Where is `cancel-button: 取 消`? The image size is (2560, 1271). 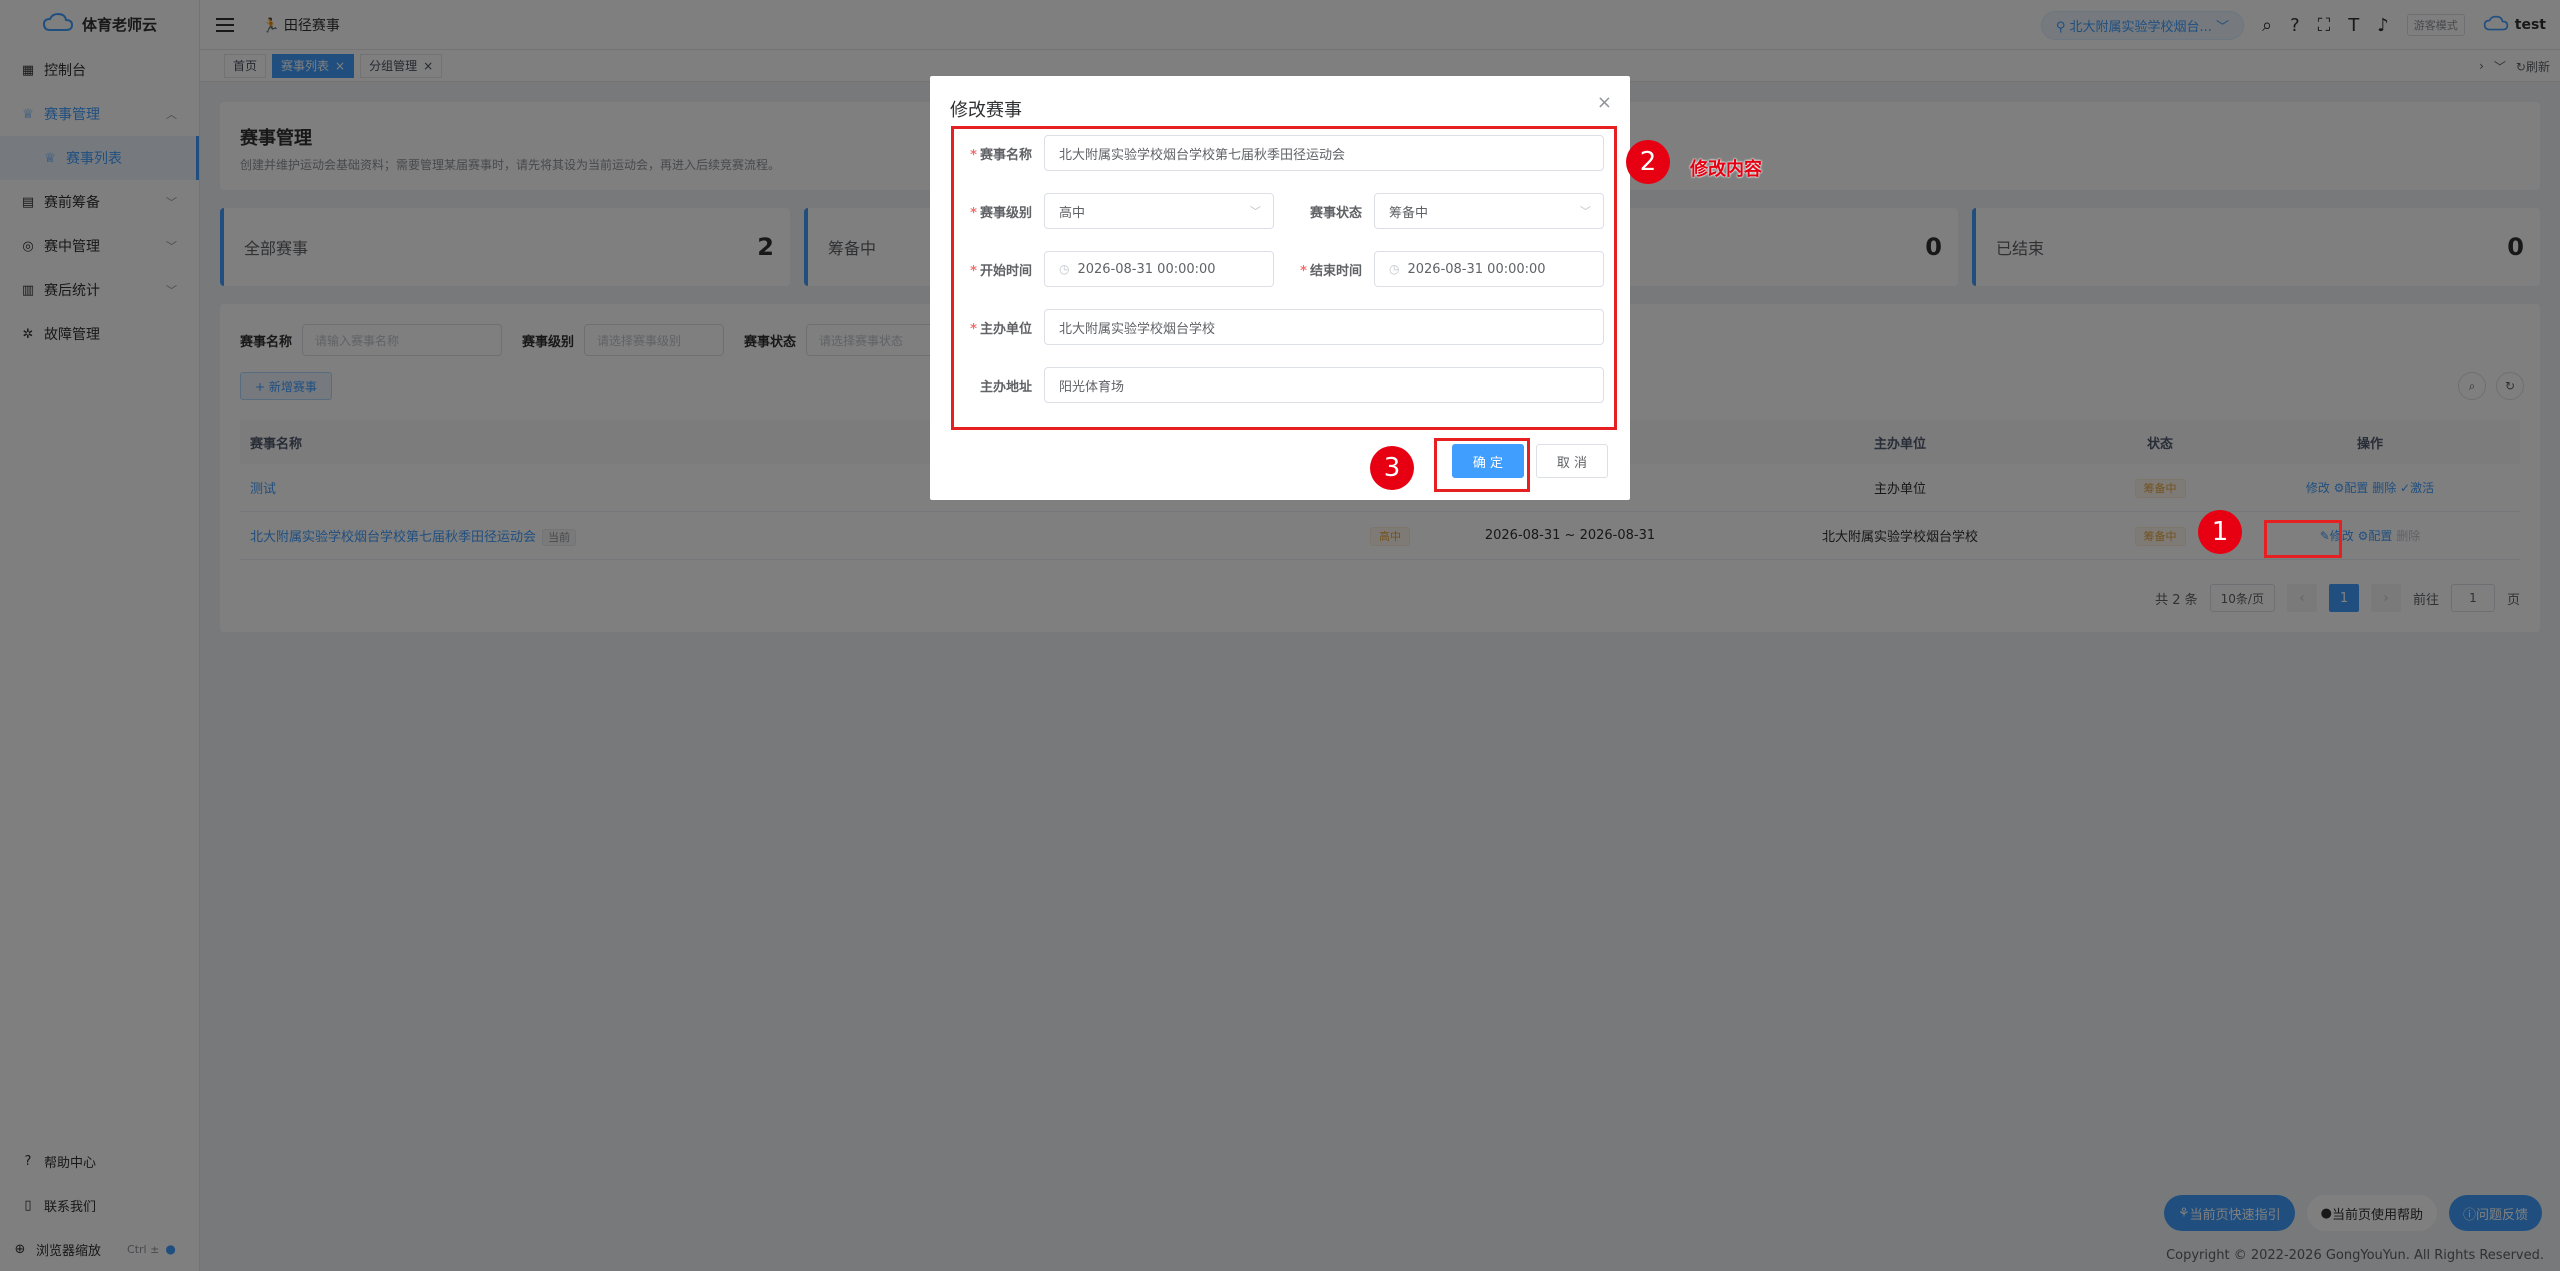
cancel-button: 取 消 is located at coordinates (1572, 461).